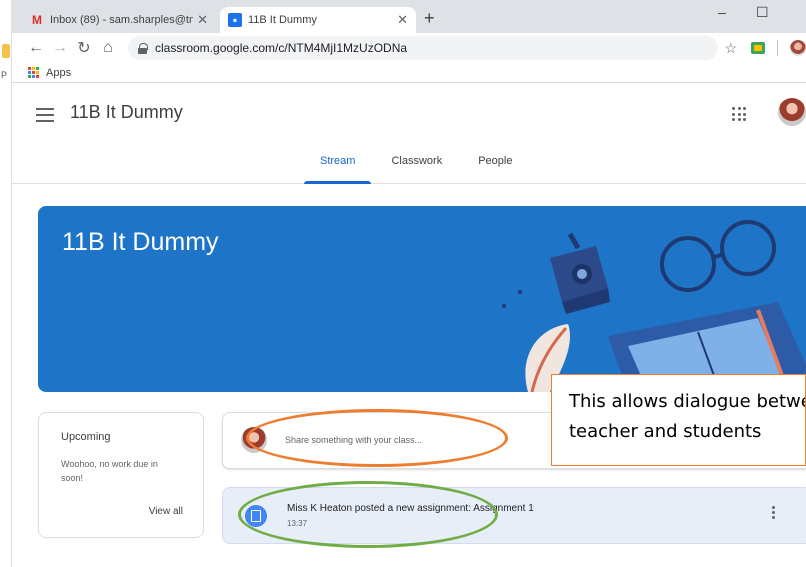  What do you see at coordinates (758, 48) in the screenshot?
I see `extension-icon` at bounding box center [758, 48].